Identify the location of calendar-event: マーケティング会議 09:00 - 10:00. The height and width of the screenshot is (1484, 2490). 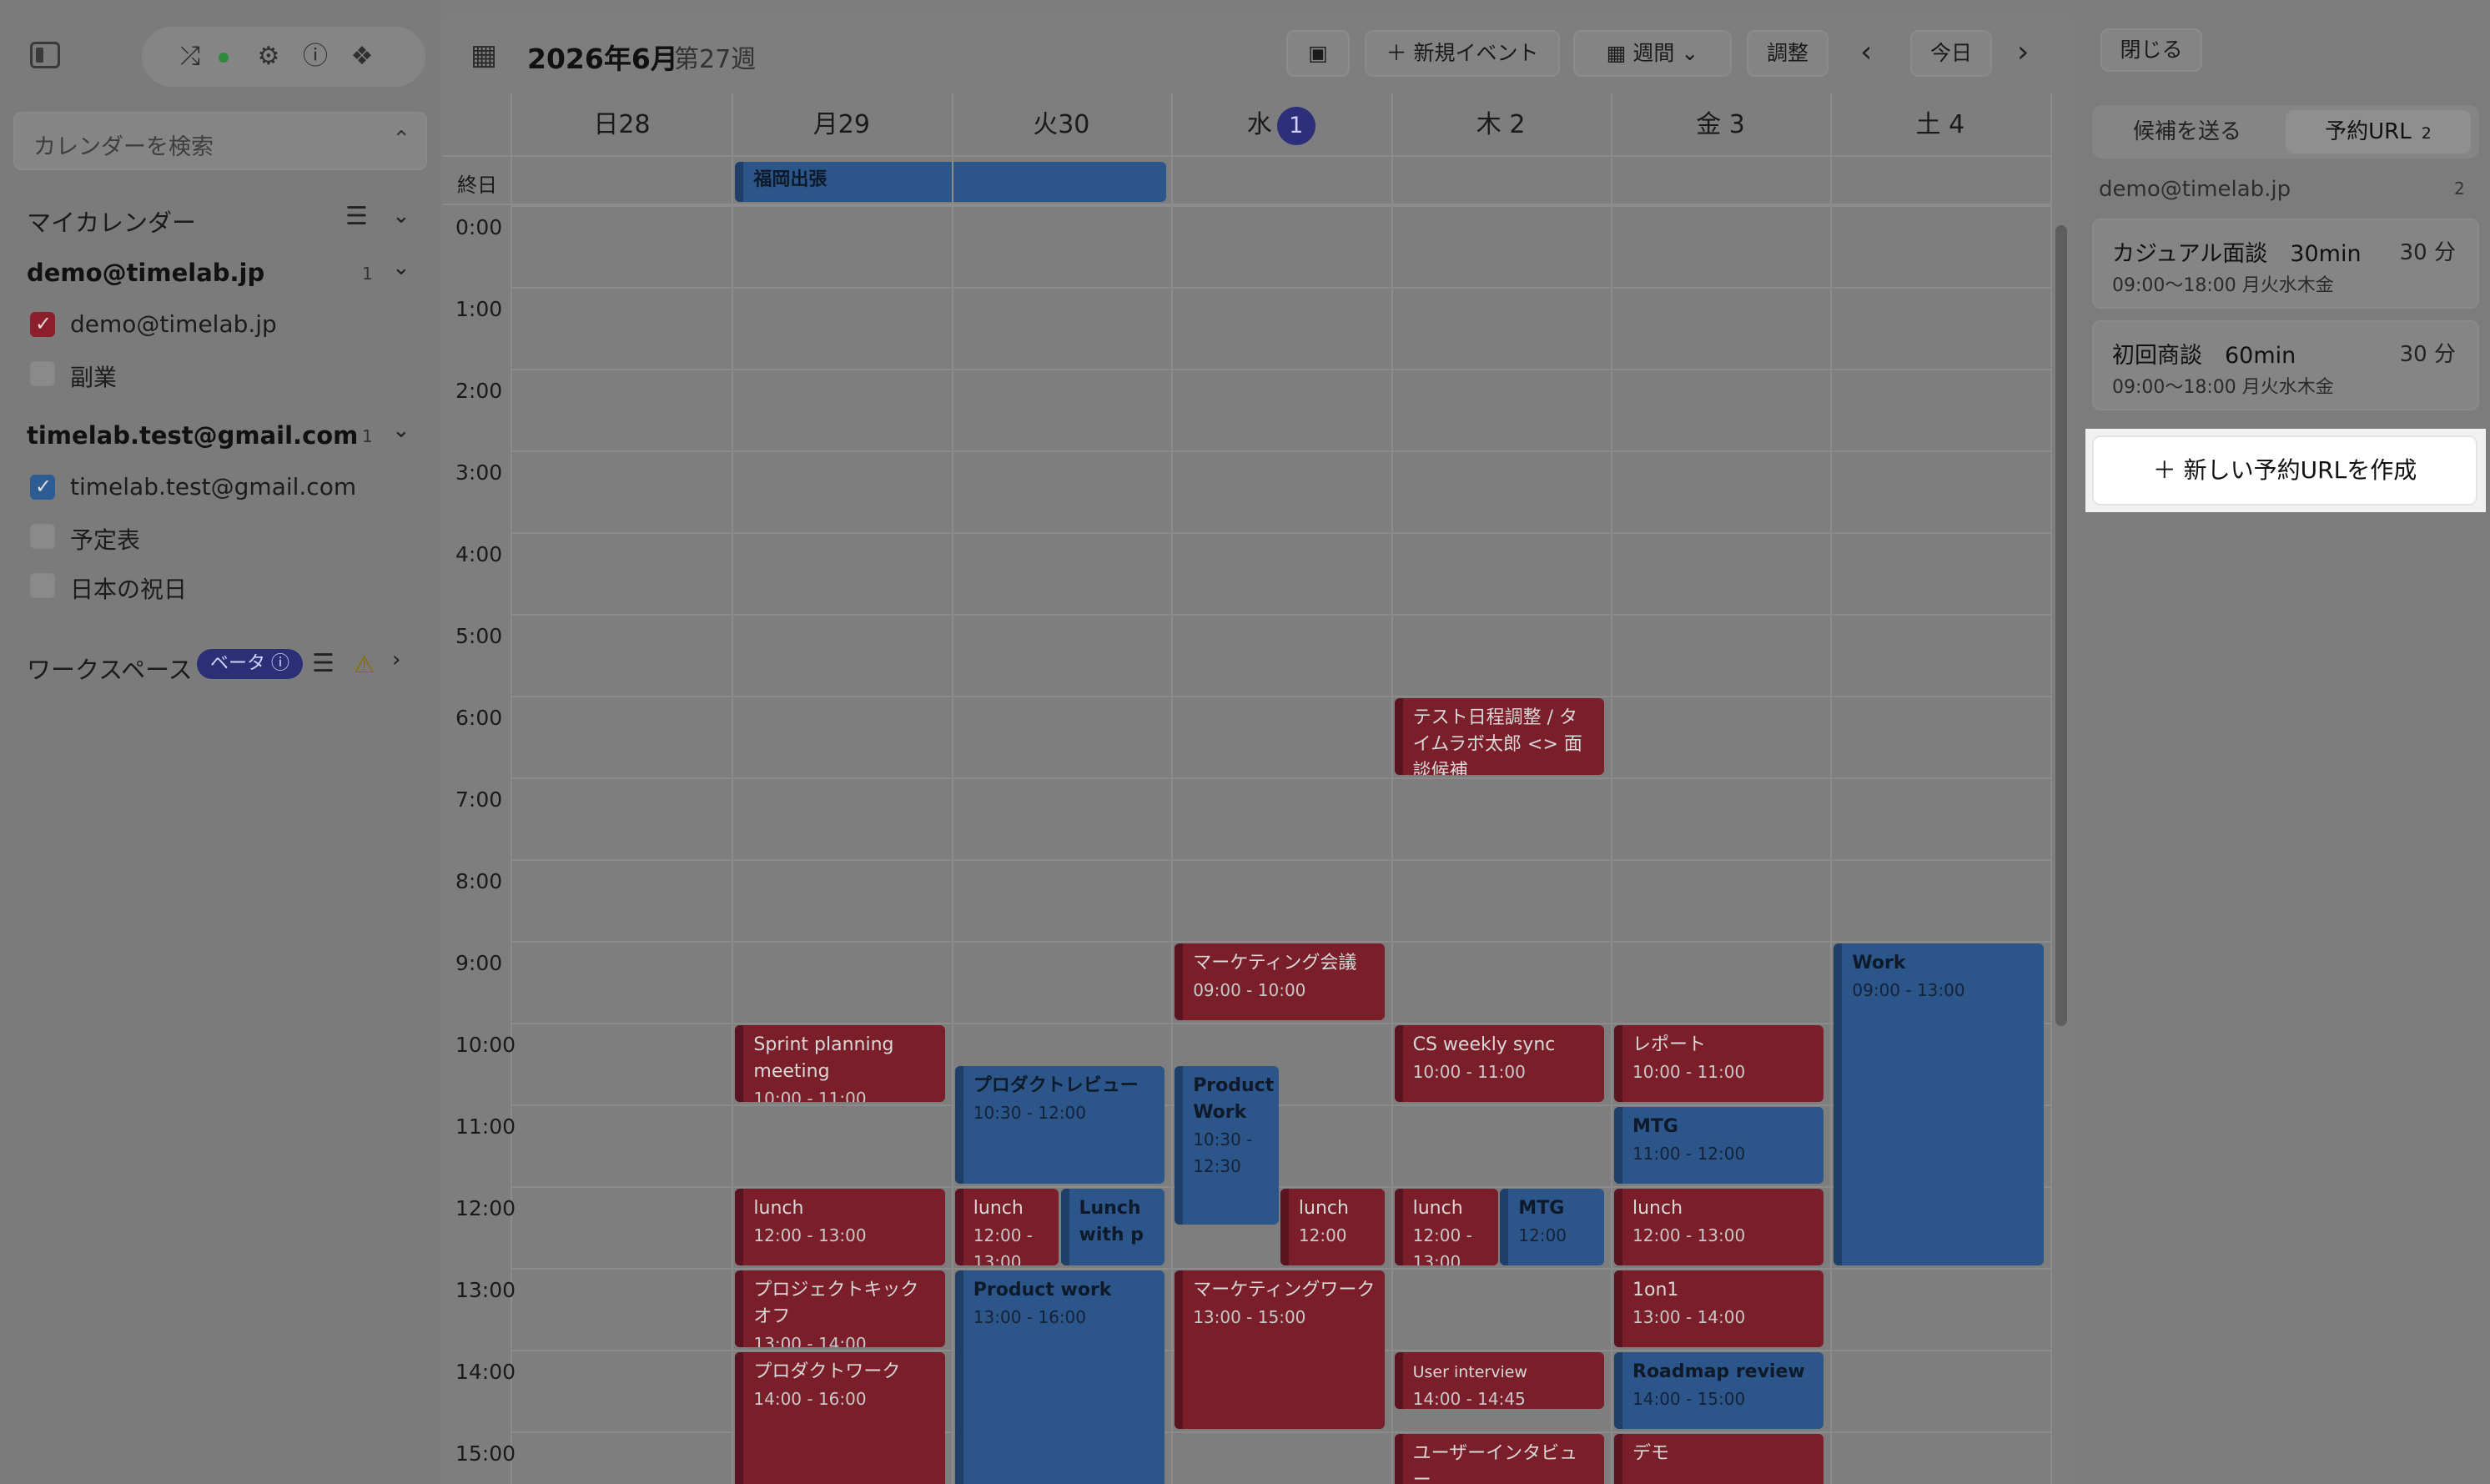
(1280, 982).